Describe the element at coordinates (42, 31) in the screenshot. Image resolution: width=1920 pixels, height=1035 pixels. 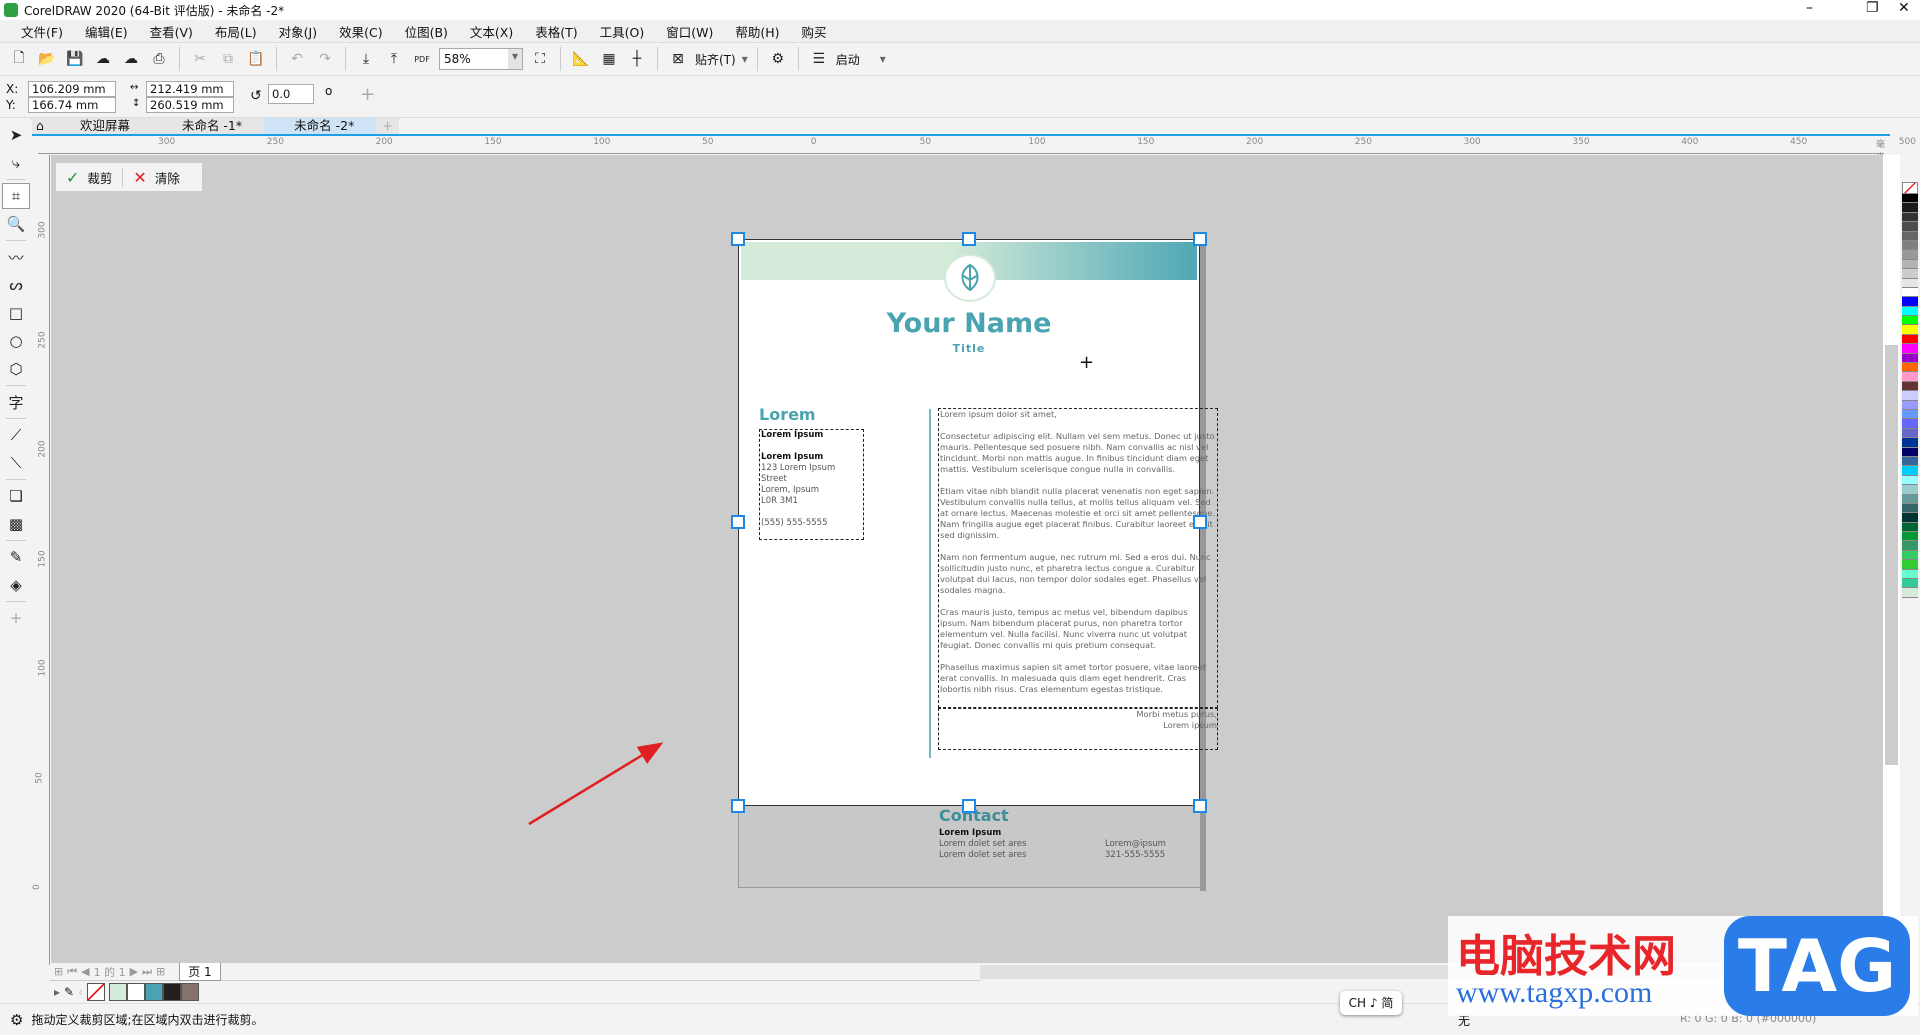
I see `menu-item: 文件(F)` at that location.